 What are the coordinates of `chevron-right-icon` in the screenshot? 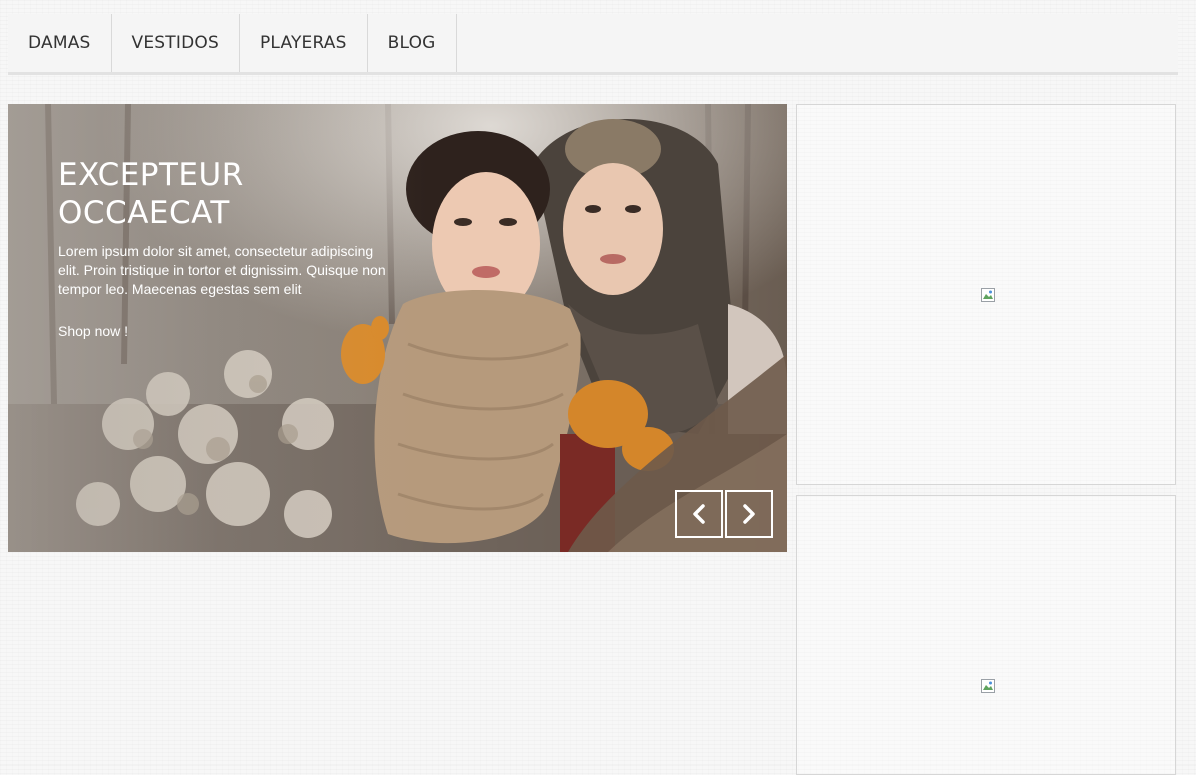 It's located at (749, 514).